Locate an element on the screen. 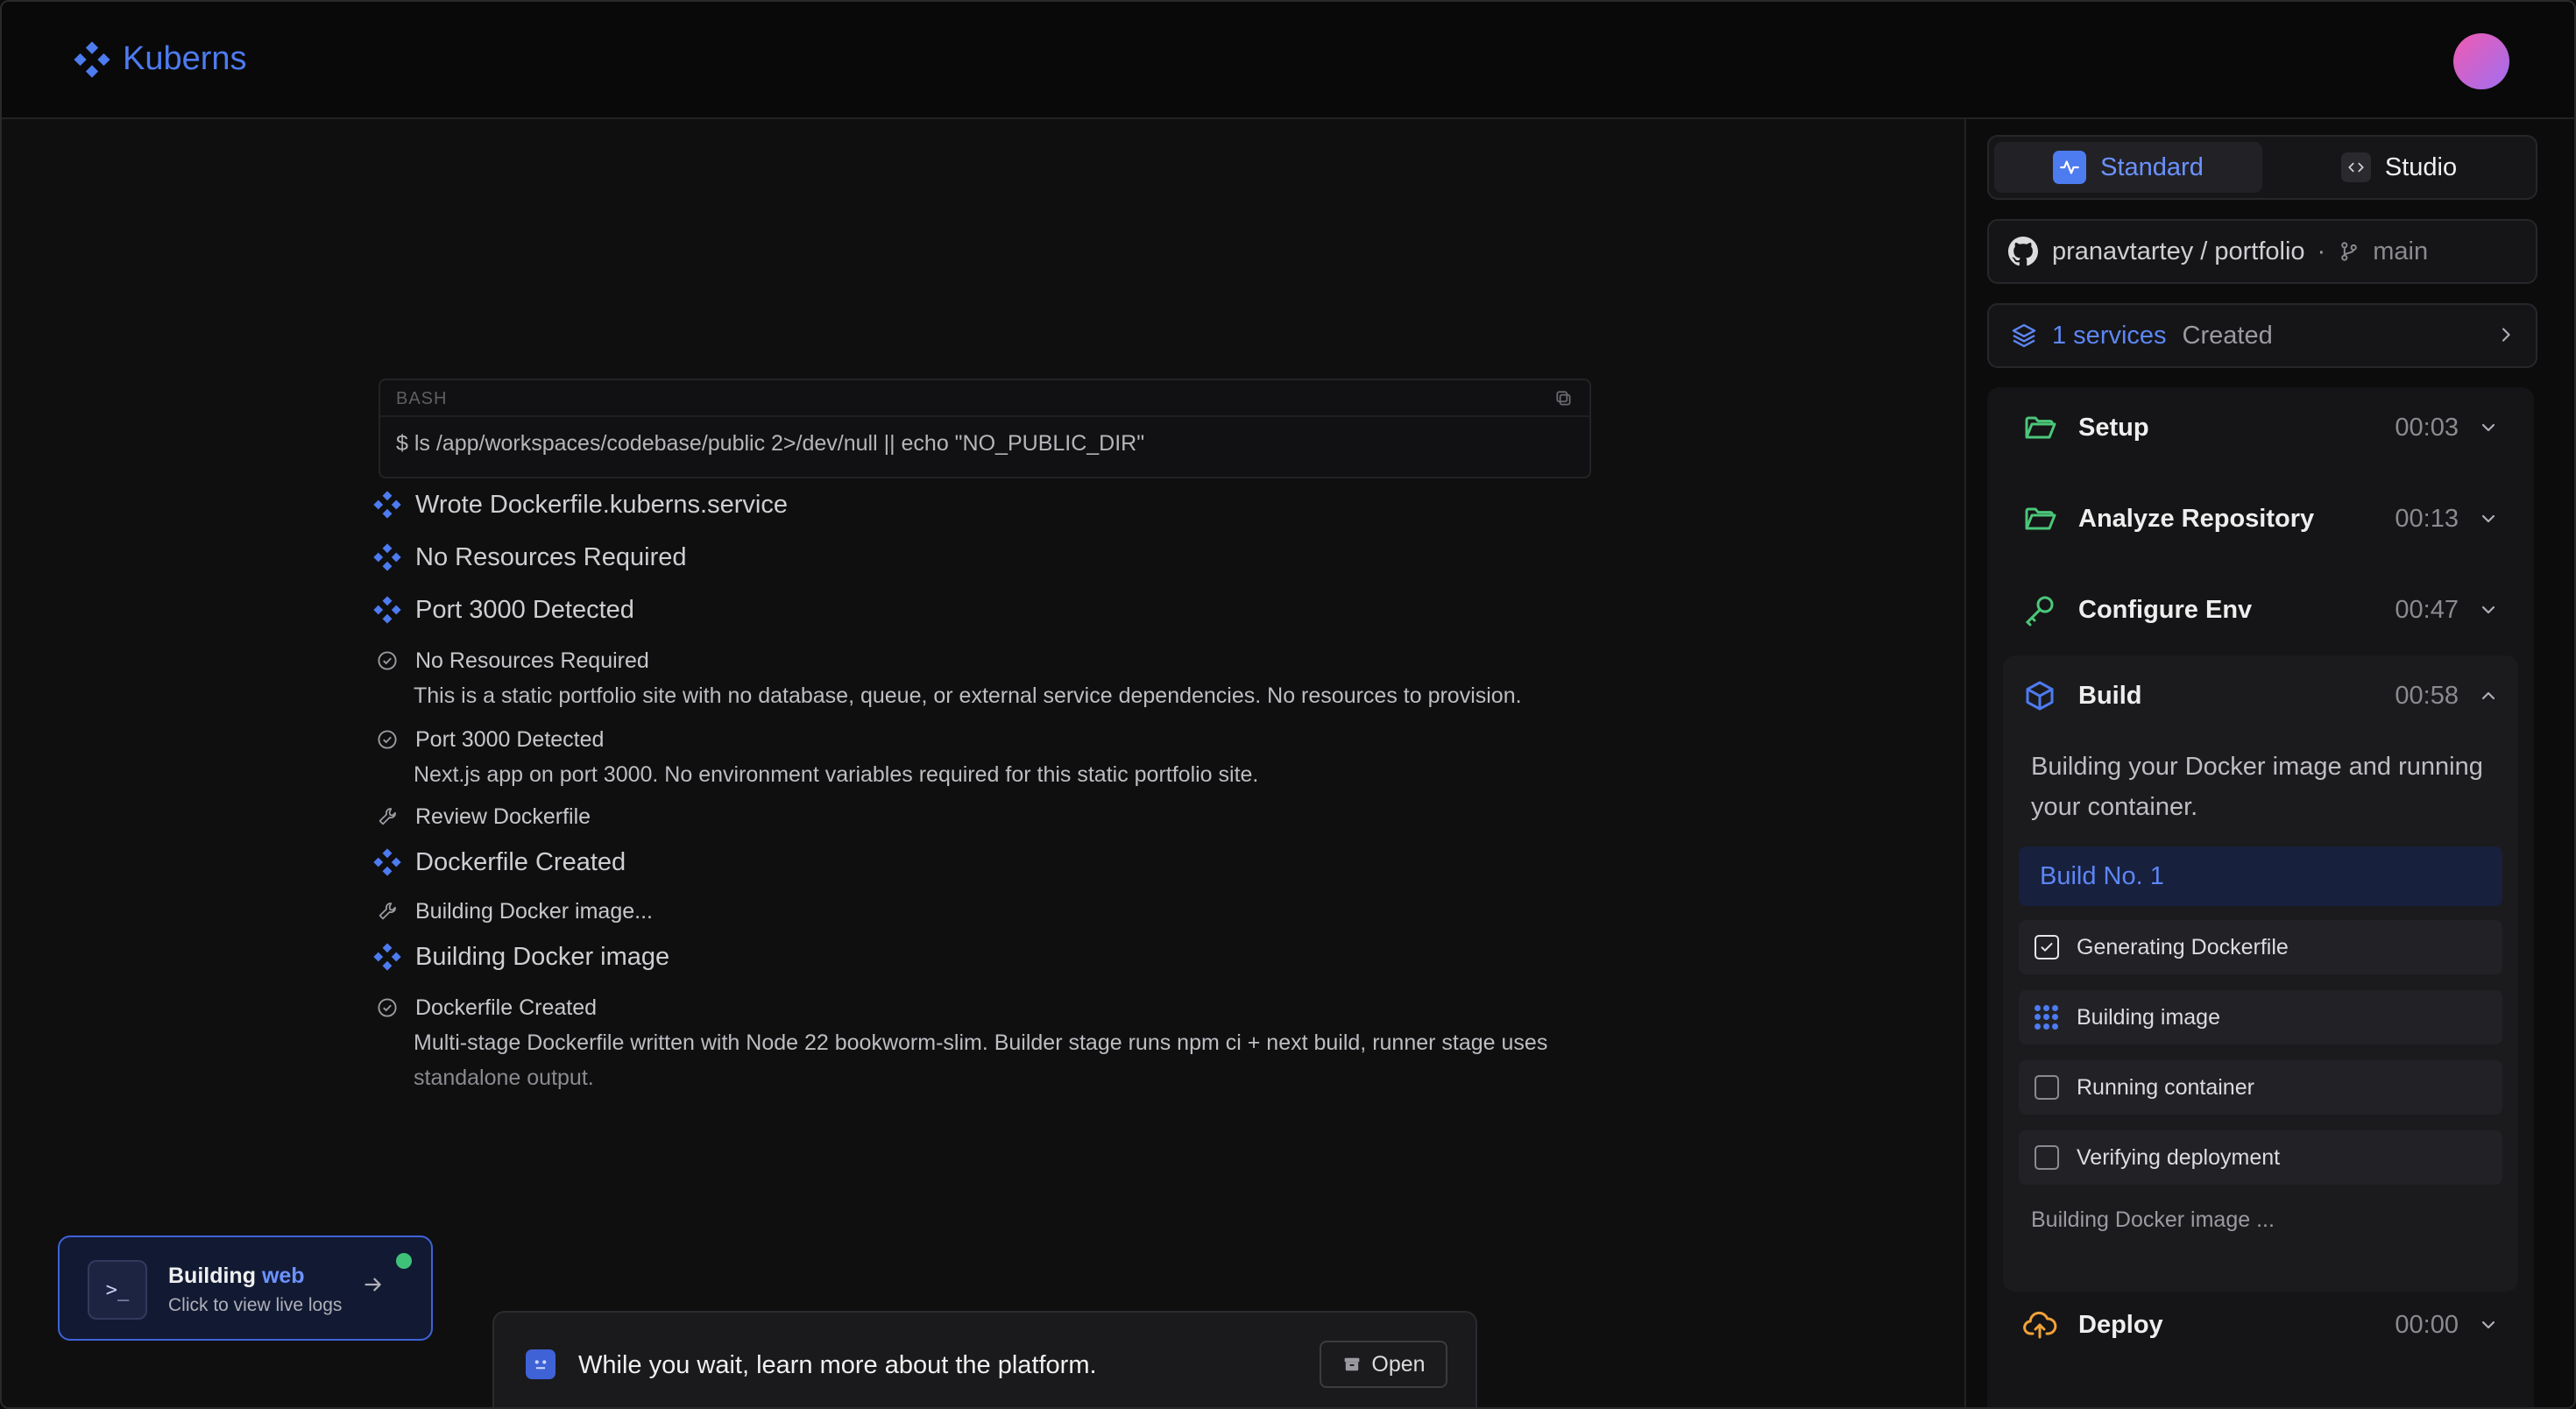 Image resolution: width=2576 pixels, height=1409 pixels. feed-event: Port 3000 Detected is located at coordinates (502, 609).